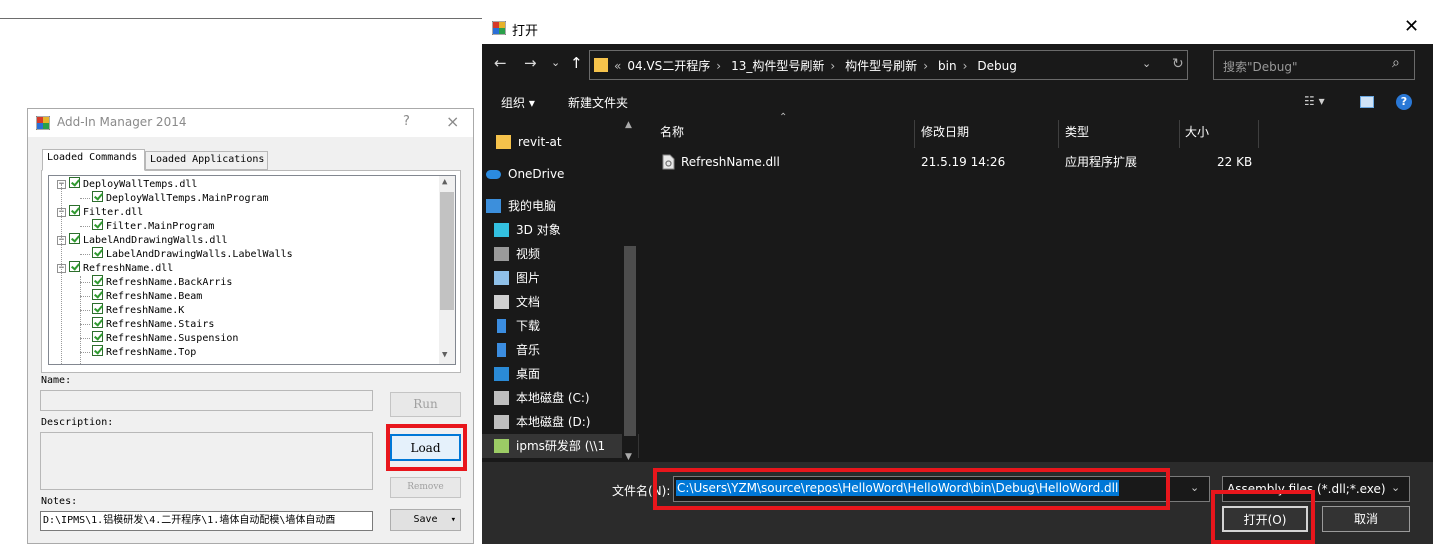  What do you see at coordinates (1316, 489) in the screenshot?
I see `filetype-select: Assembly files (*.dll;*.exe) ⌄` at bounding box center [1316, 489].